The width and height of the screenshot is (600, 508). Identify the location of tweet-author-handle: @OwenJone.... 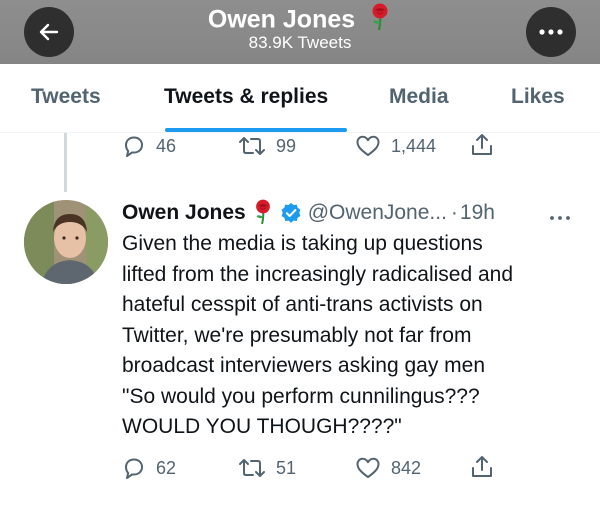
(377, 213).